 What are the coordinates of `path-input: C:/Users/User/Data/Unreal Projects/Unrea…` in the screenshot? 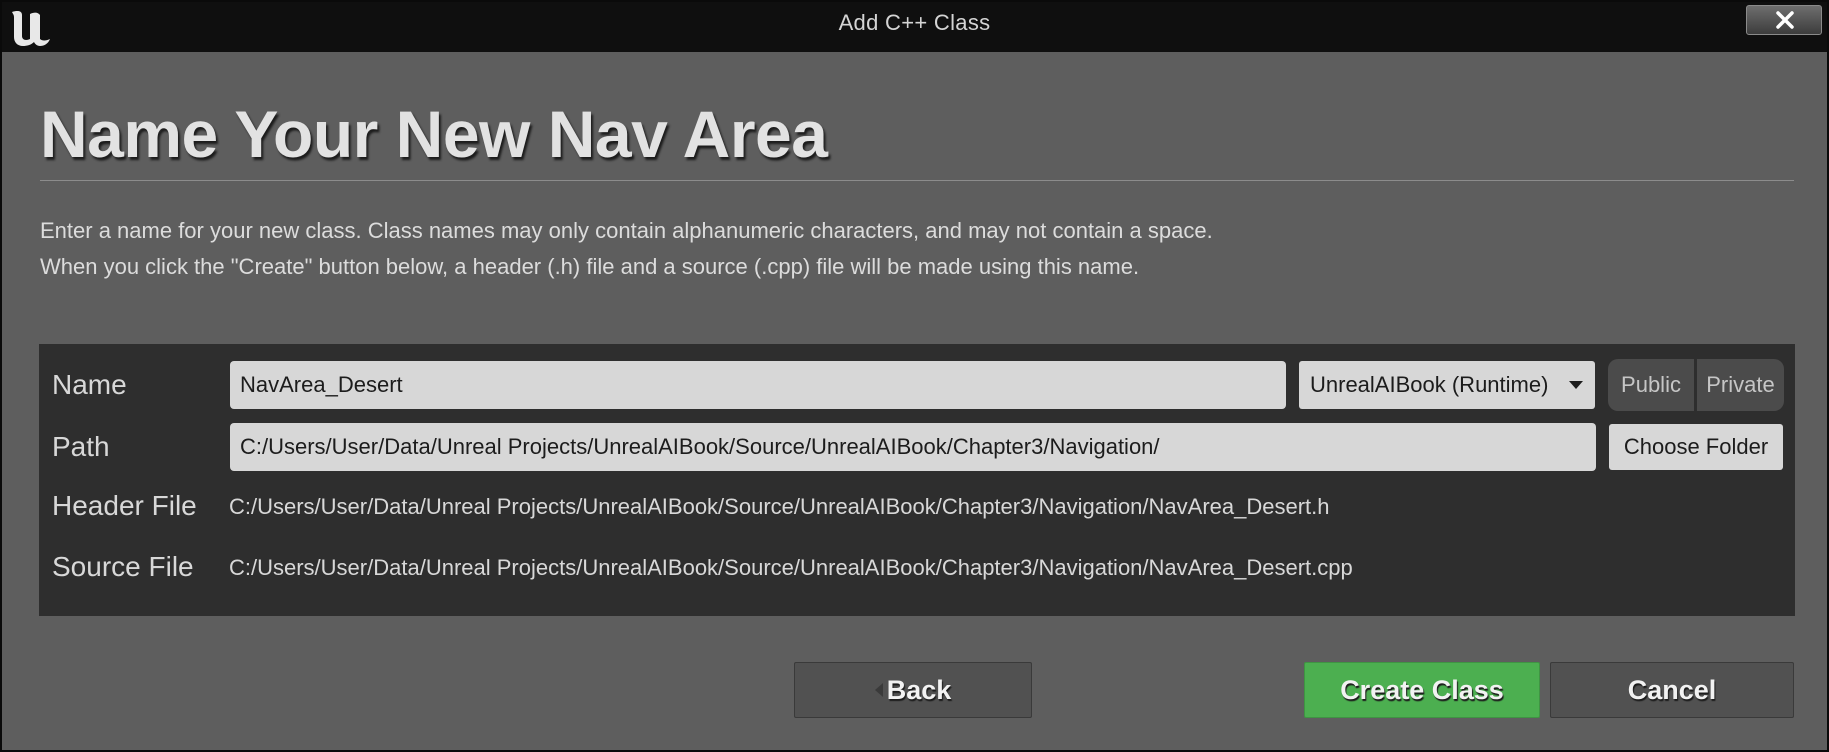 It's located at (913, 447).